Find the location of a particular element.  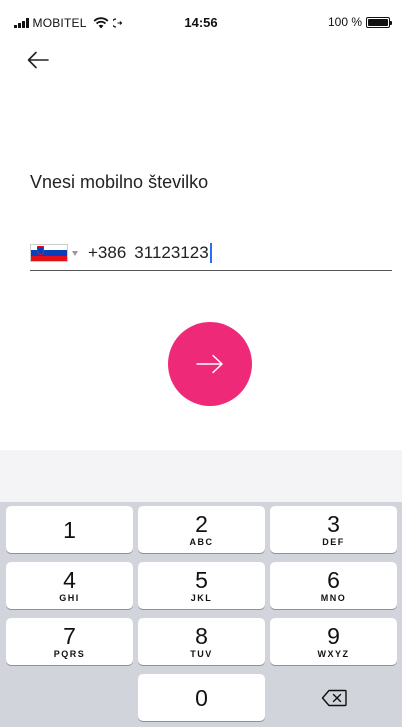

key-2: 2 ABC is located at coordinates (201, 529).